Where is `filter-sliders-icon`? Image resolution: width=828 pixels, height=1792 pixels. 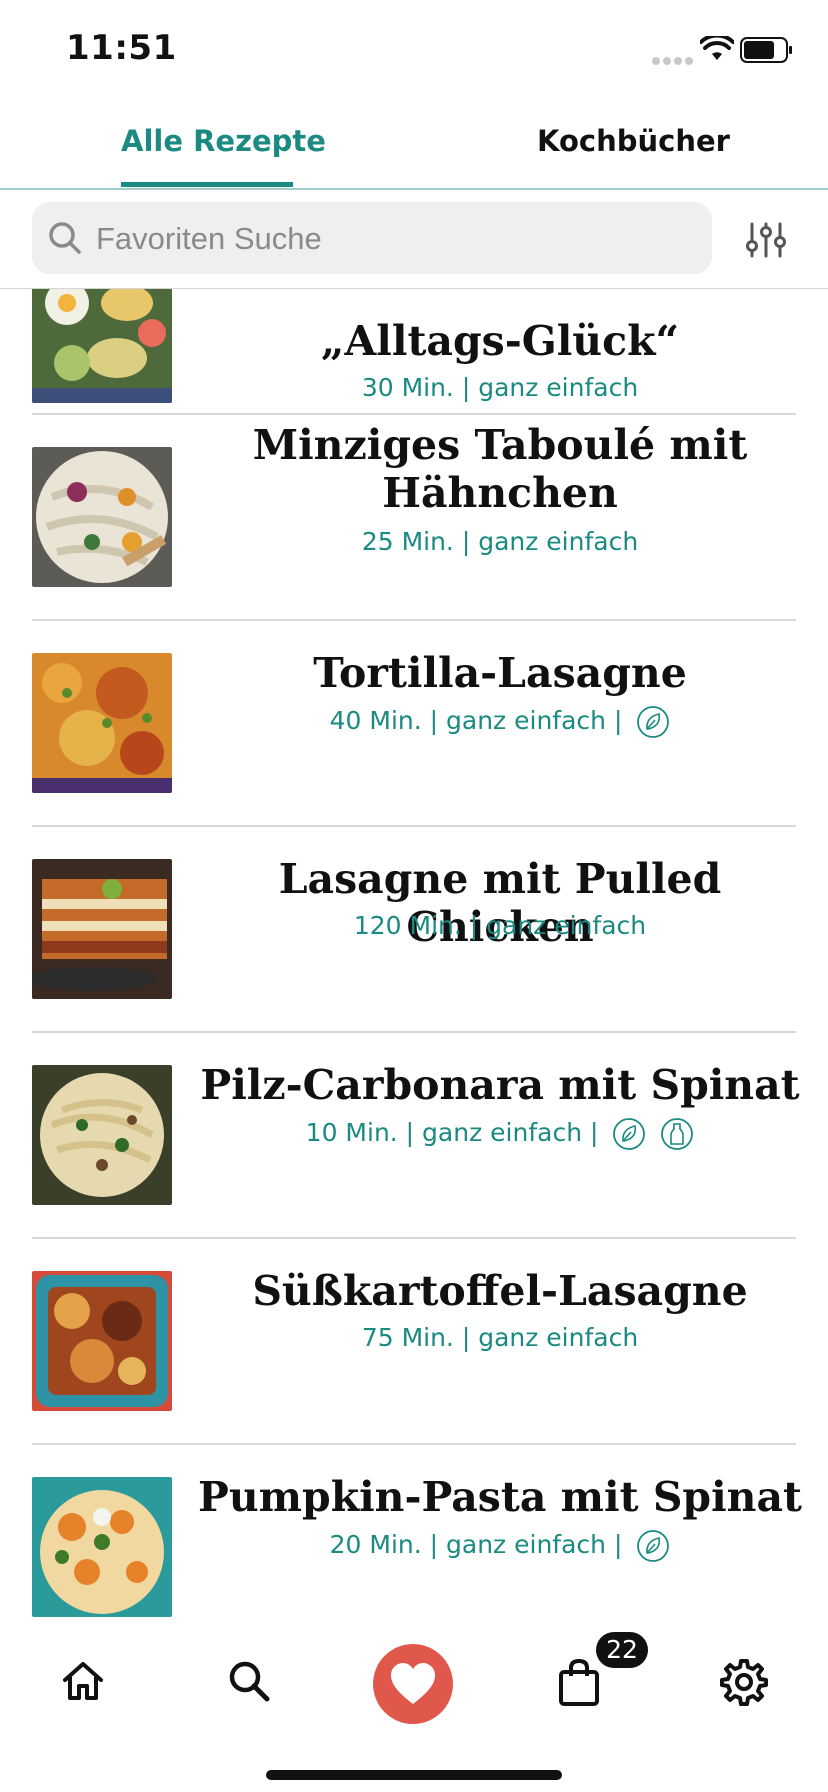 filter-sliders-icon is located at coordinates (766, 240).